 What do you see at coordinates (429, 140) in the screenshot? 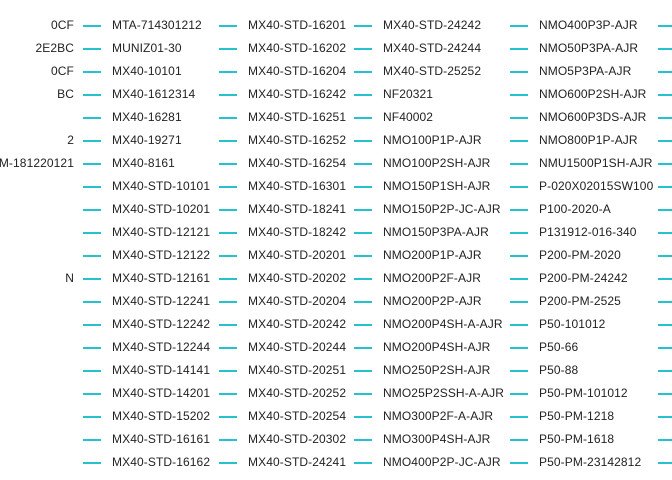
I see `part-list-item: NMO100P1P-AJR` at bounding box center [429, 140].